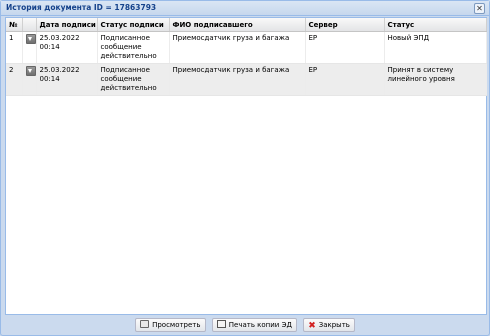  What do you see at coordinates (334, 325) in the screenshot?
I see `close-button-label: Закрыть` at bounding box center [334, 325].